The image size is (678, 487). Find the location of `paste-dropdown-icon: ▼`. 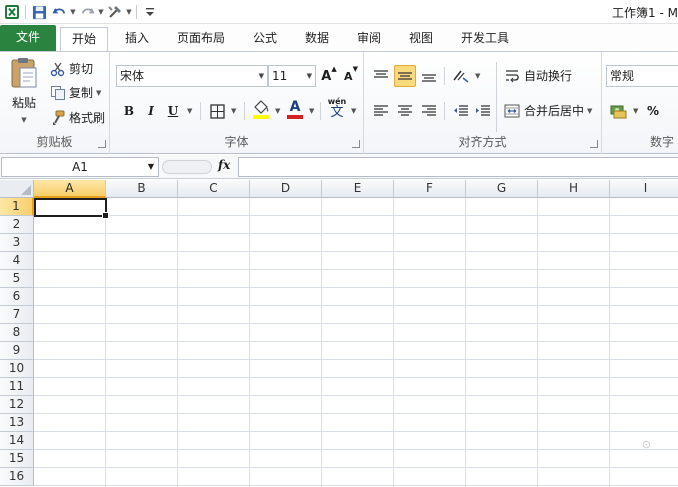

paste-dropdown-icon: ▼ is located at coordinates (23, 120).